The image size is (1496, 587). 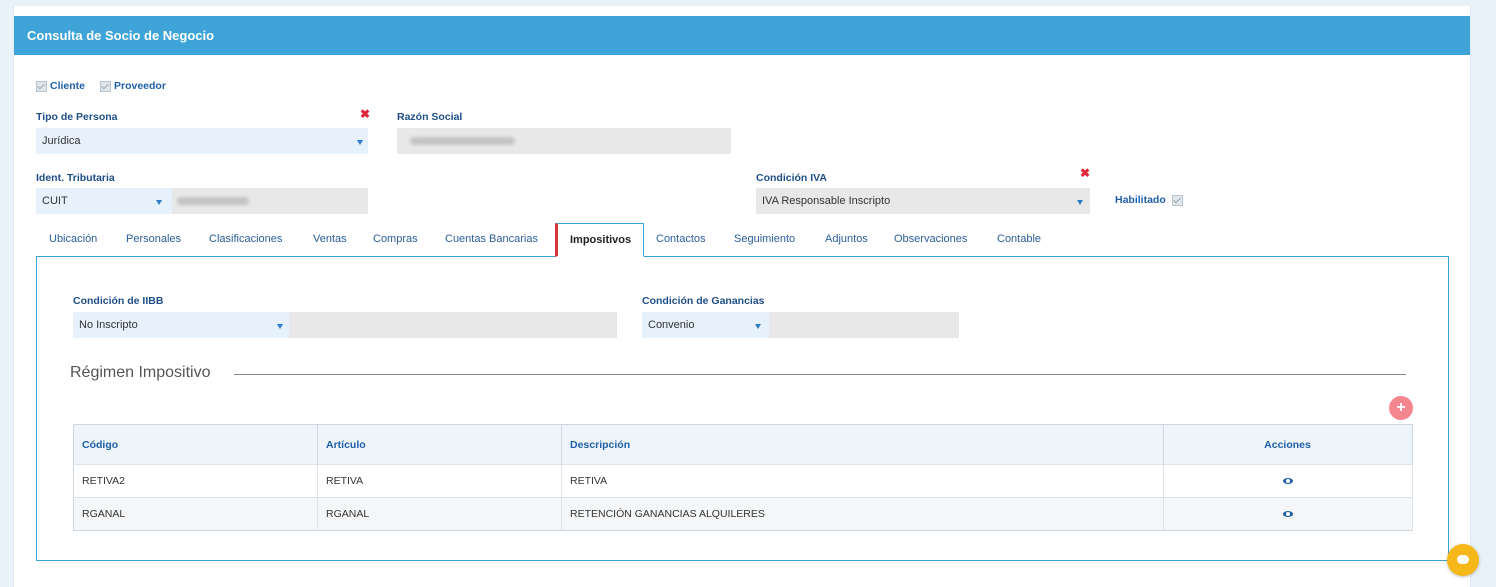 I want to click on ganancias-select: Convenio, so click(x=705, y=325).